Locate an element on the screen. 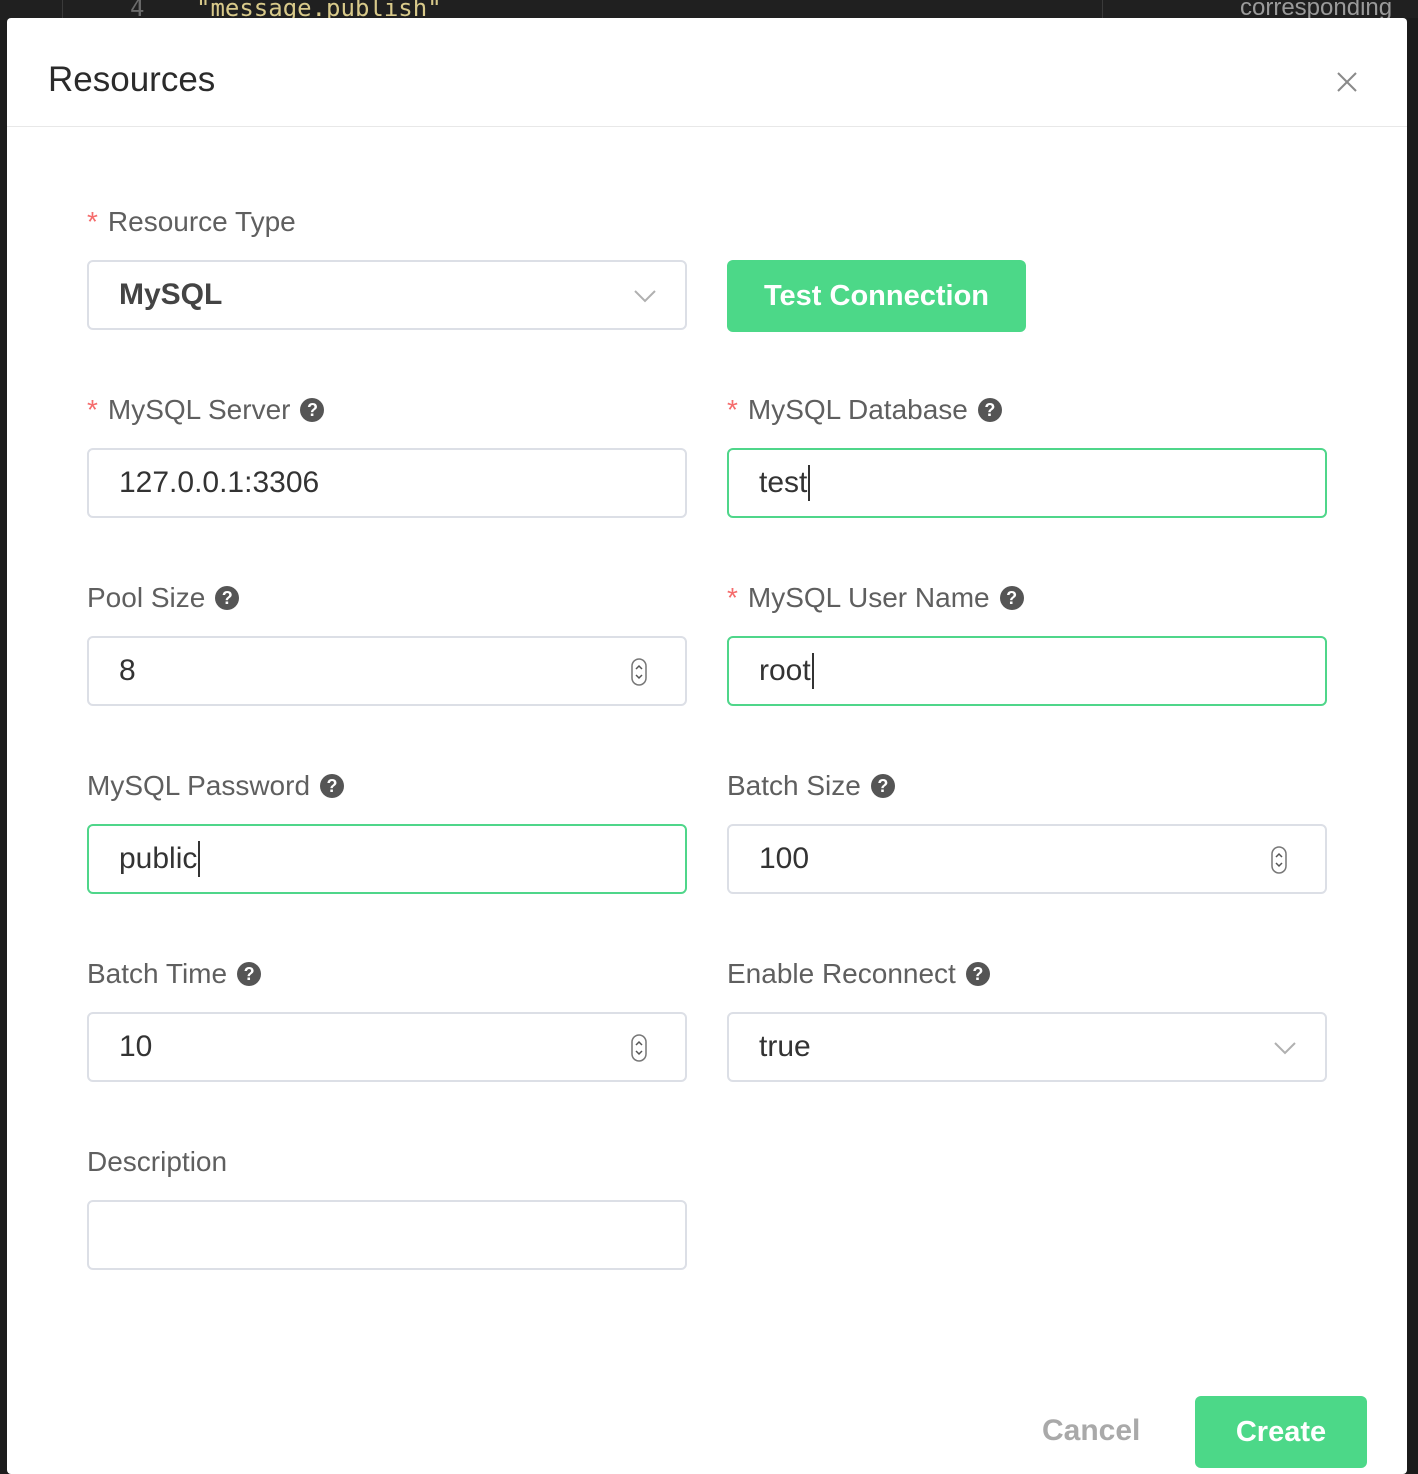  mysql-server-label: * MySQL Server ? is located at coordinates (206, 410).